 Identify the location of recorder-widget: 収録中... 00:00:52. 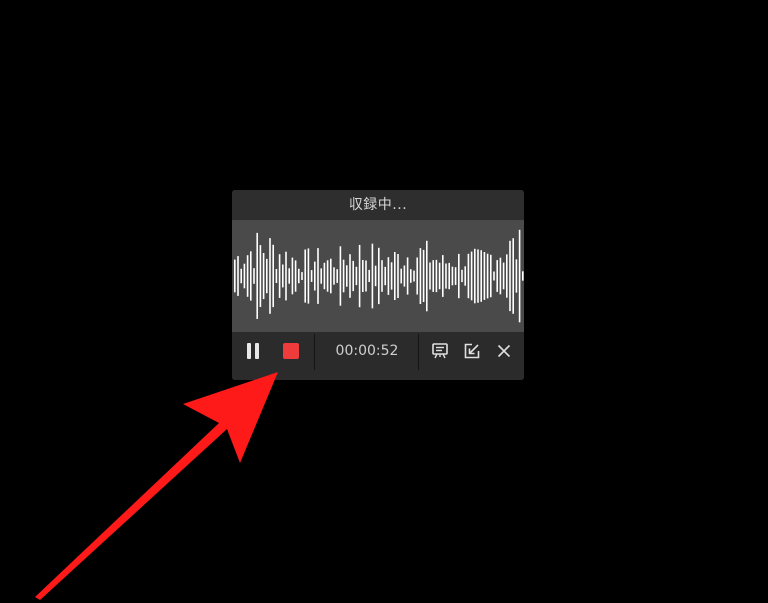
(378, 285).